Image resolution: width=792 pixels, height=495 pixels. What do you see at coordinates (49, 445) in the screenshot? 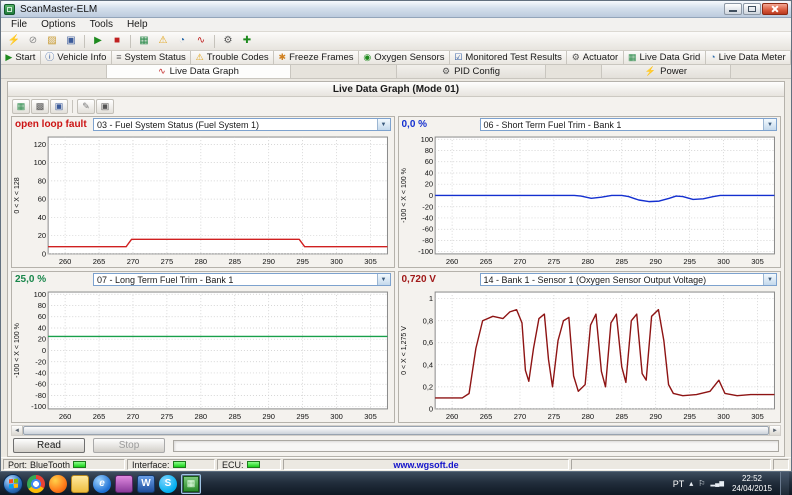
I see `read-button: Read` at bounding box center [49, 445].